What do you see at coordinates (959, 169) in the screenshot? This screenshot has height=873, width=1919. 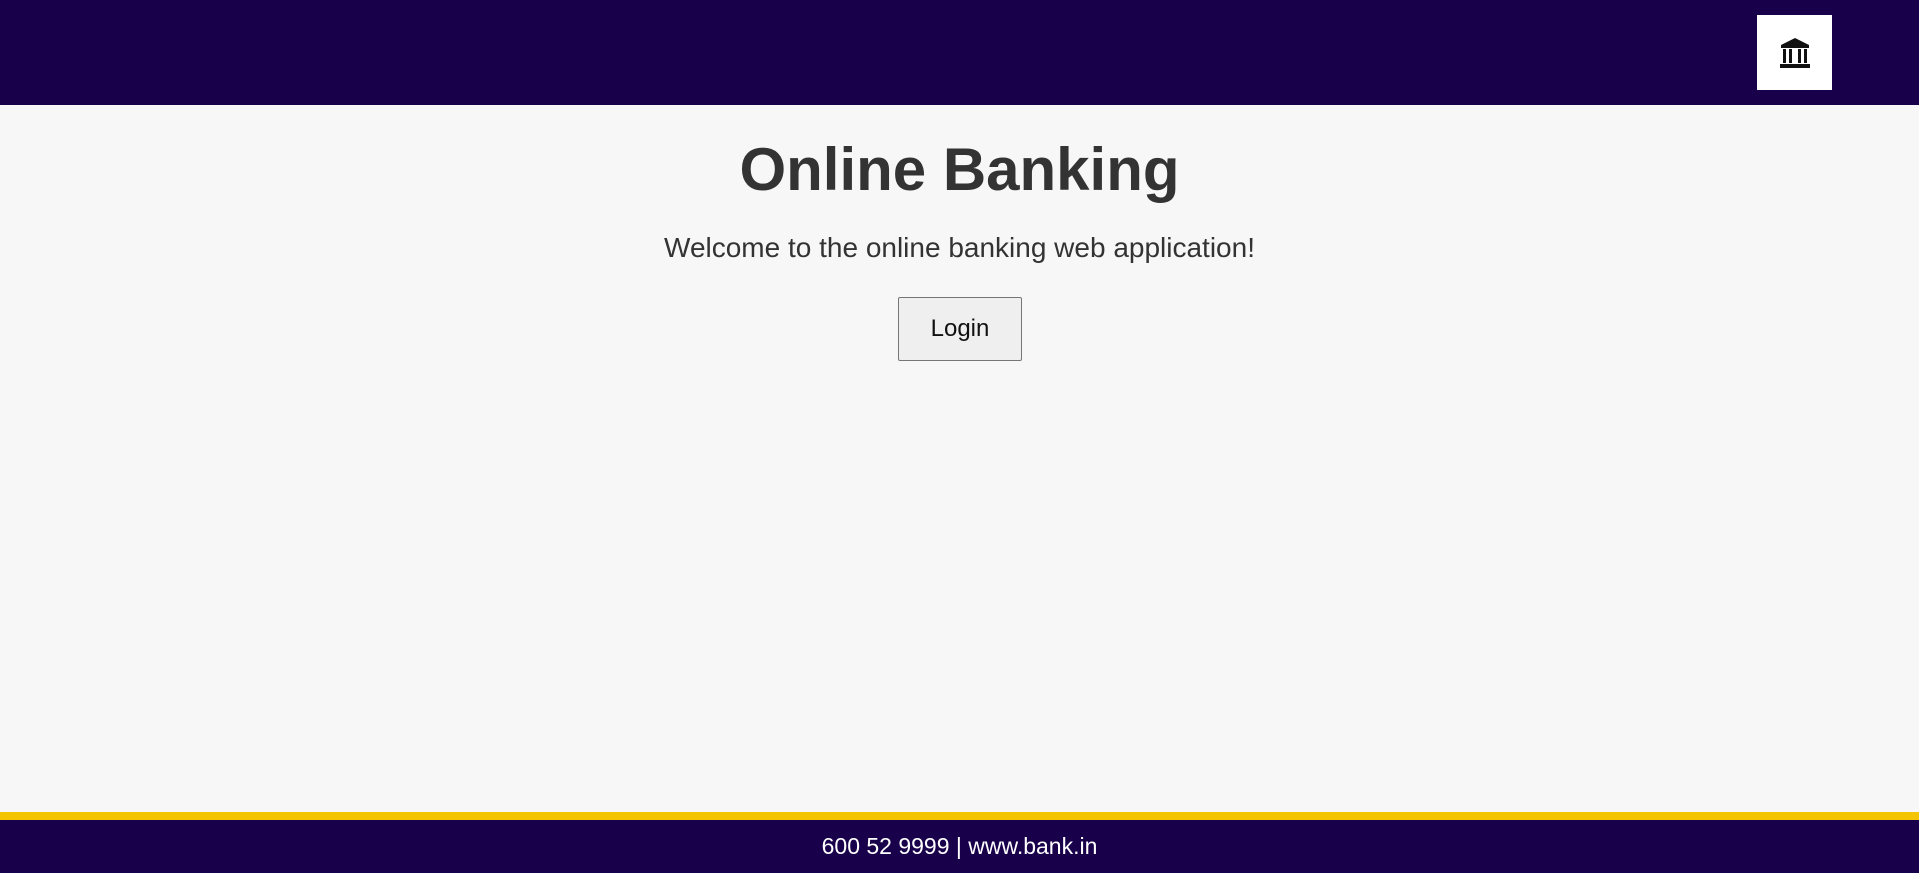 I see `page-title: Online Banking` at bounding box center [959, 169].